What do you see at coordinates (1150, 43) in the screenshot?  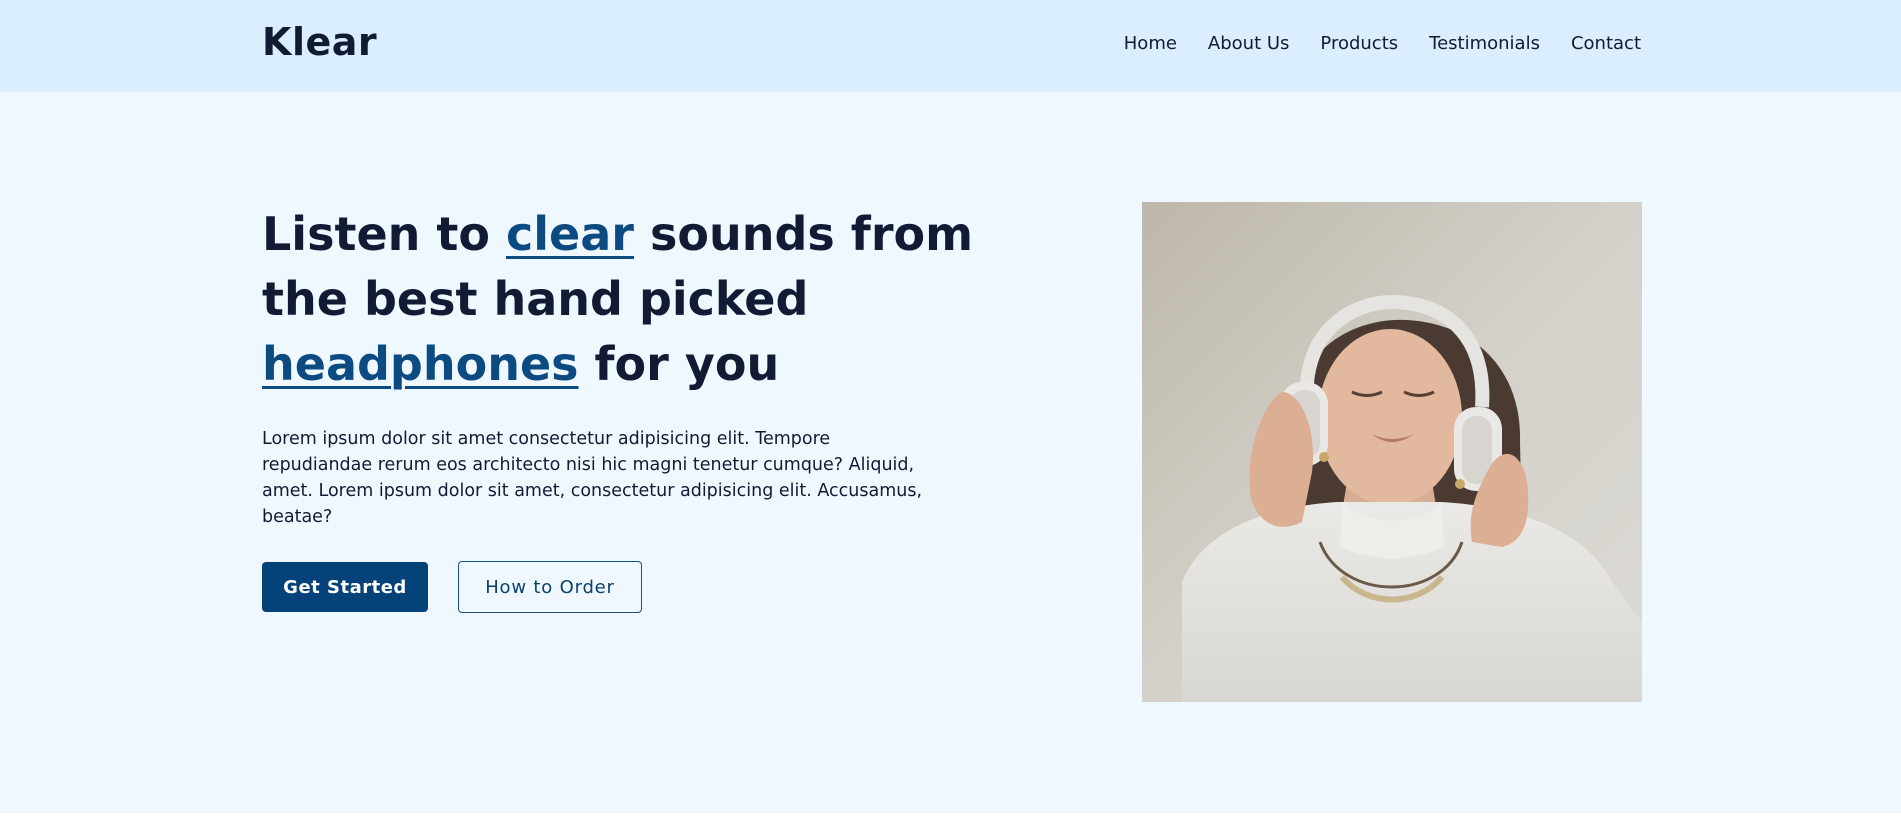 I see `nav-item-home: Home` at bounding box center [1150, 43].